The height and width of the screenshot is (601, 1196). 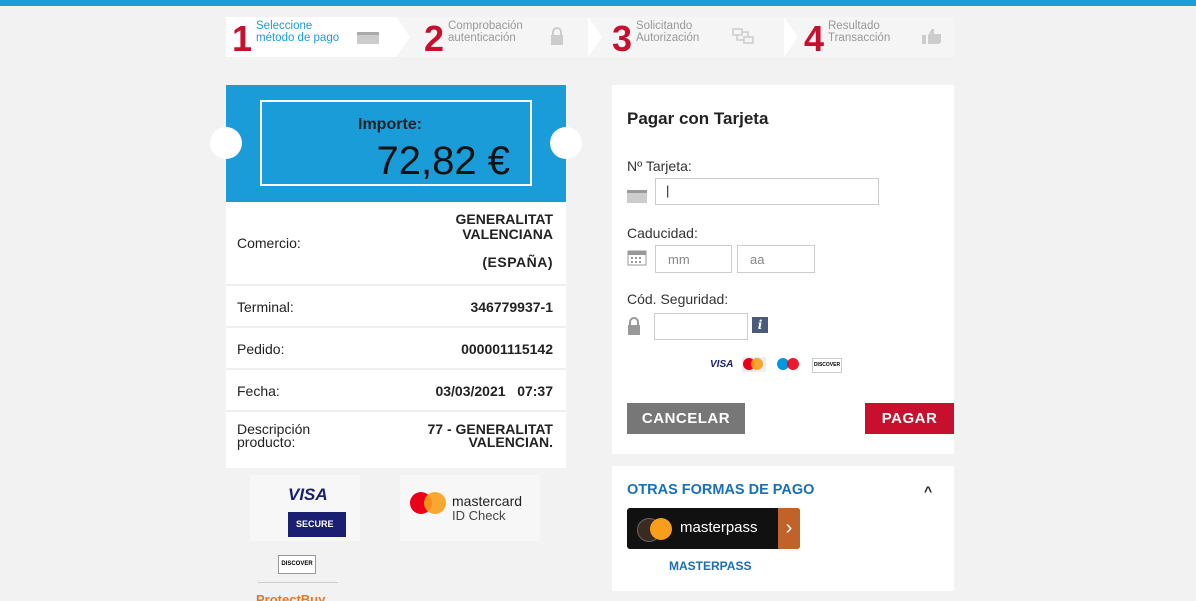 What do you see at coordinates (637, 258) in the screenshot?
I see `calendar-icon` at bounding box center [637, 258].